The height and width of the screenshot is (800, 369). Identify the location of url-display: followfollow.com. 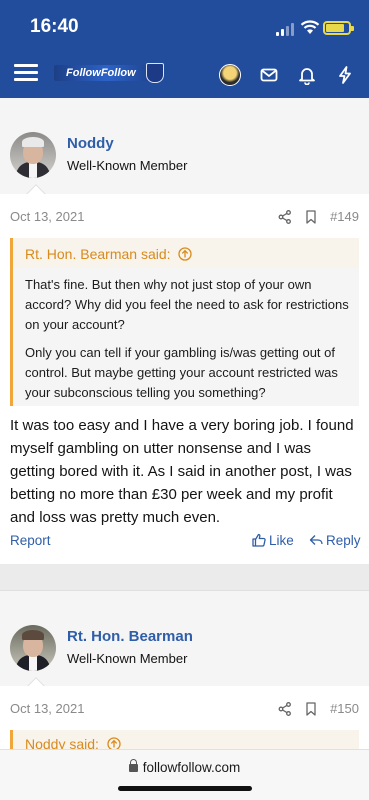
(184, 767).